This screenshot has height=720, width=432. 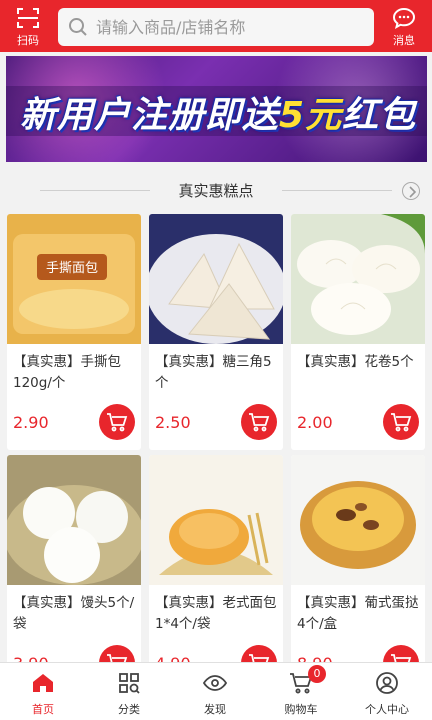 I want to click on eye-icon, so click(x=215, y=683).